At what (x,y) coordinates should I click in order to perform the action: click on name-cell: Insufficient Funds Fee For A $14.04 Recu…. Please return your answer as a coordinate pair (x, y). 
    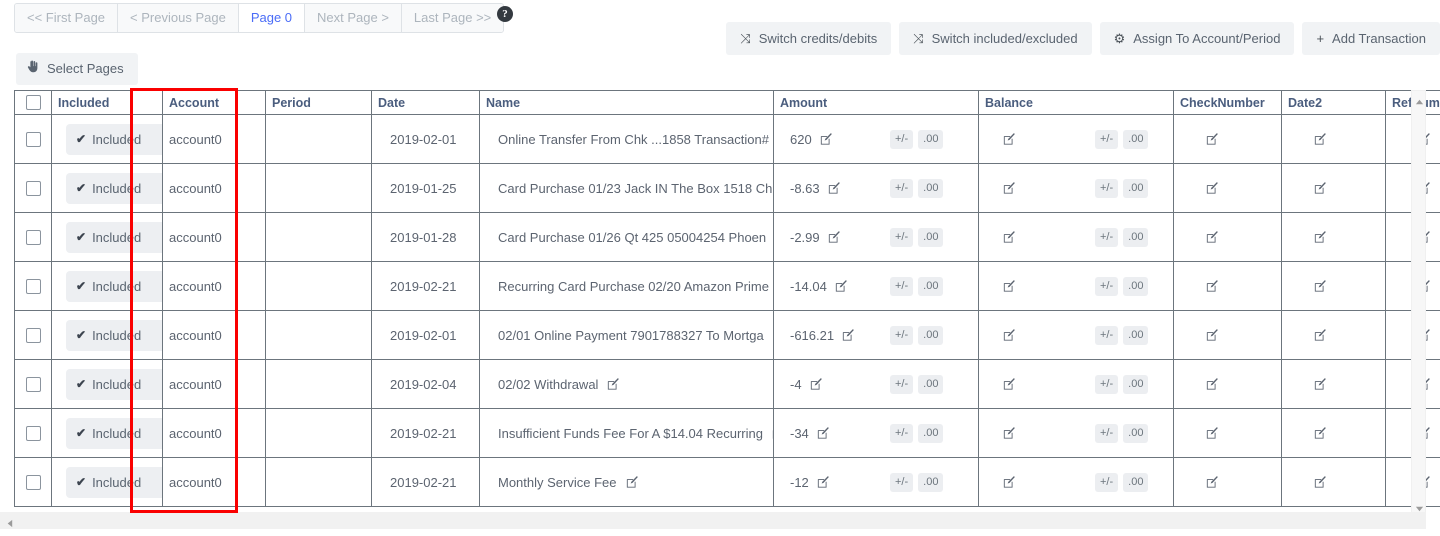
    Looking at the image, I should click on (626, 433).